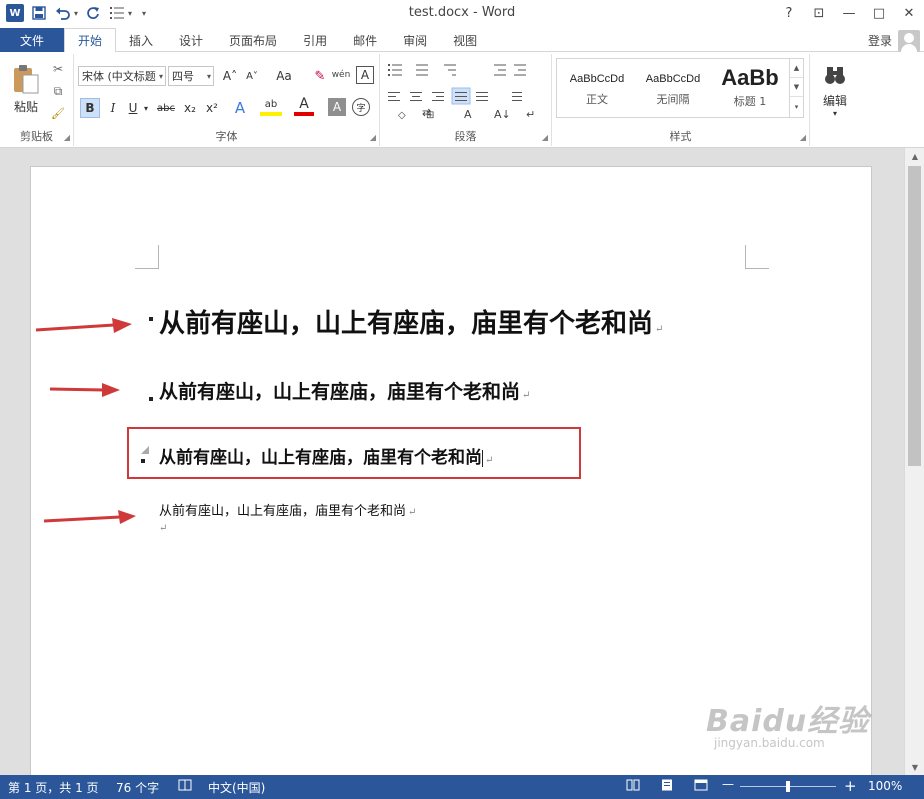 Image resolution: width=924 pixels, height=799 pixels. I want to click on close-button: ✕, so click(909, 13).